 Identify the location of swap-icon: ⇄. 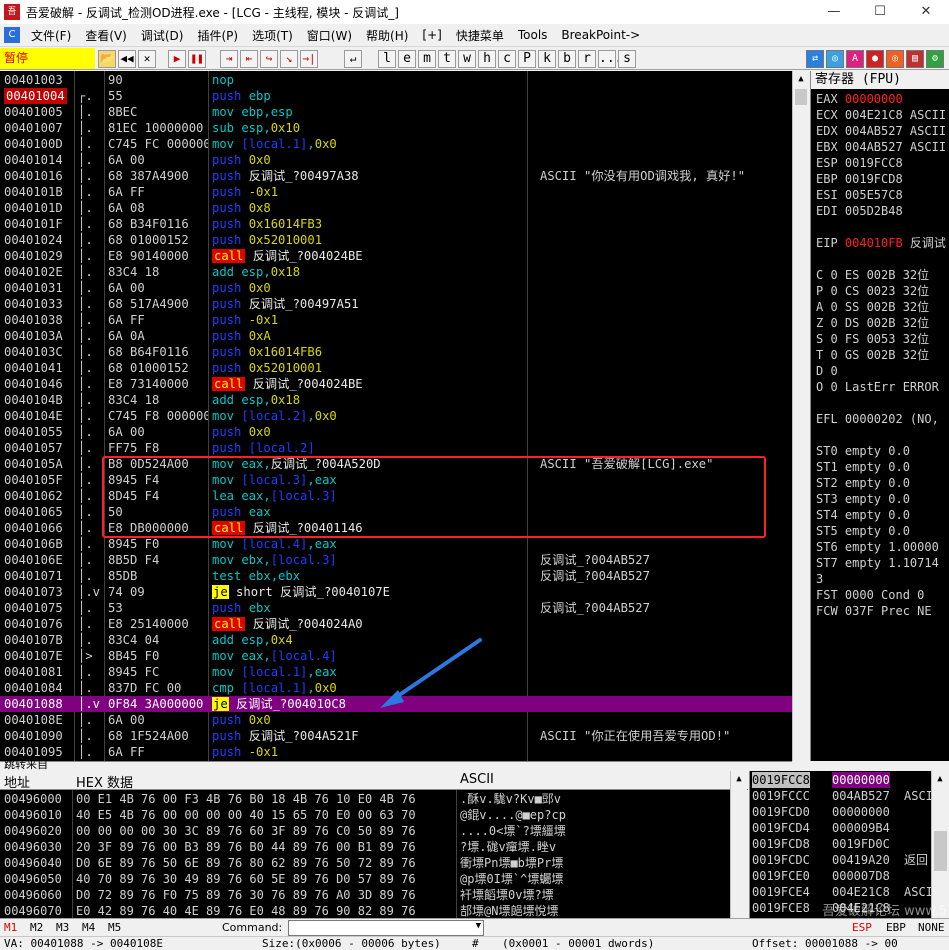
(815, 59).